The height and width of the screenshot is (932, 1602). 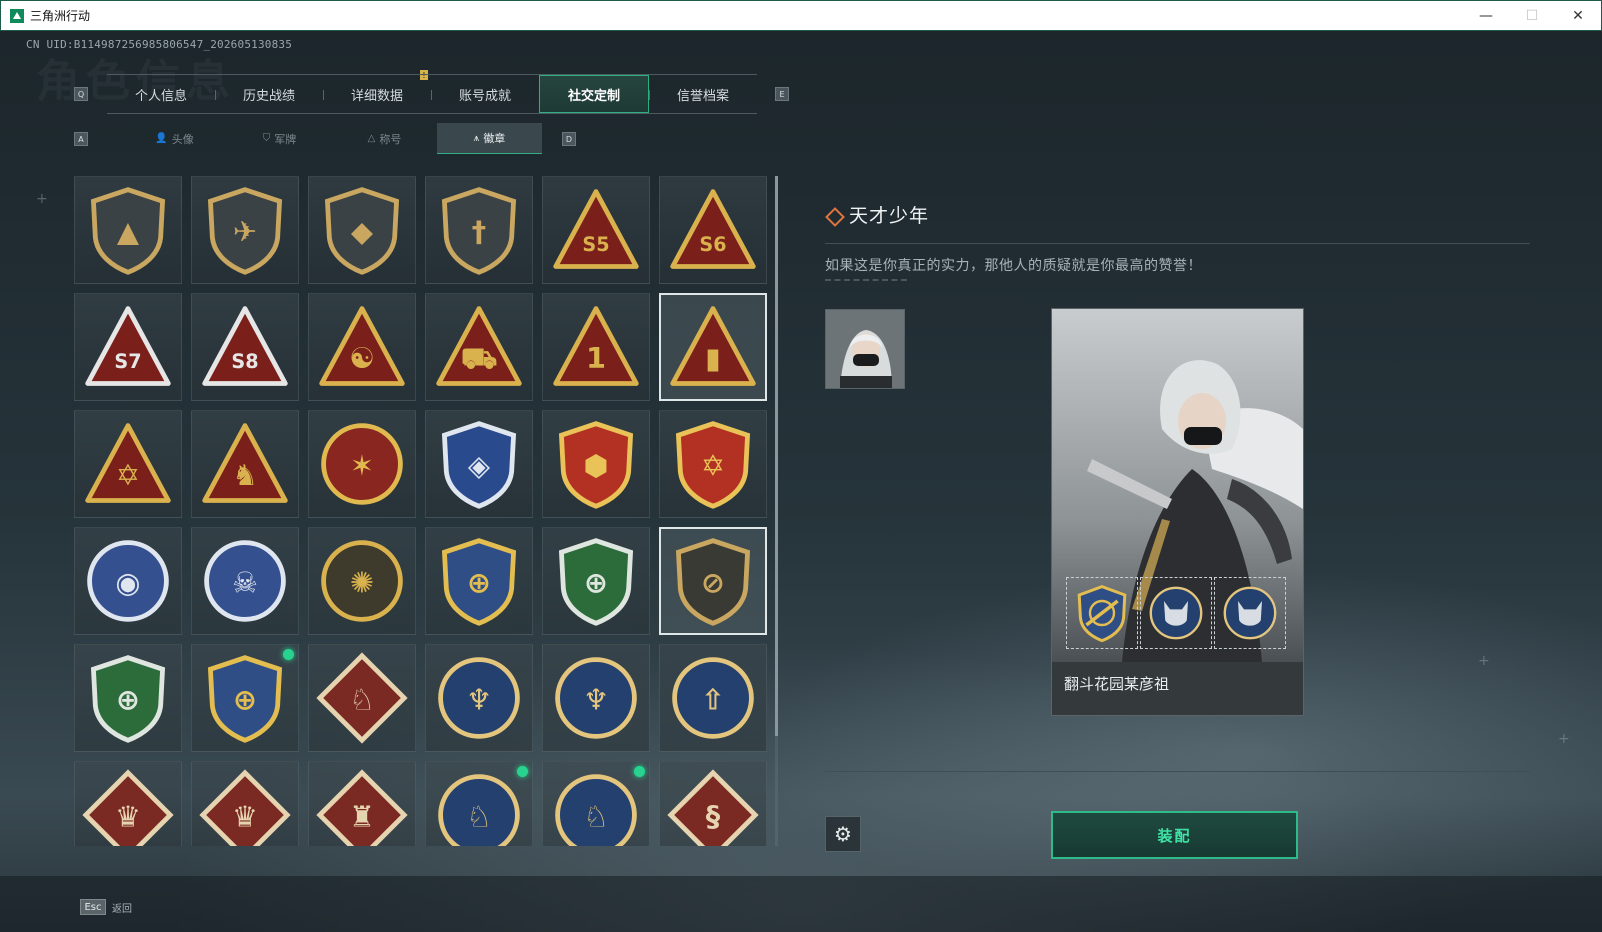 I want to click on back-label: 返回, so click(x=122, y=909).